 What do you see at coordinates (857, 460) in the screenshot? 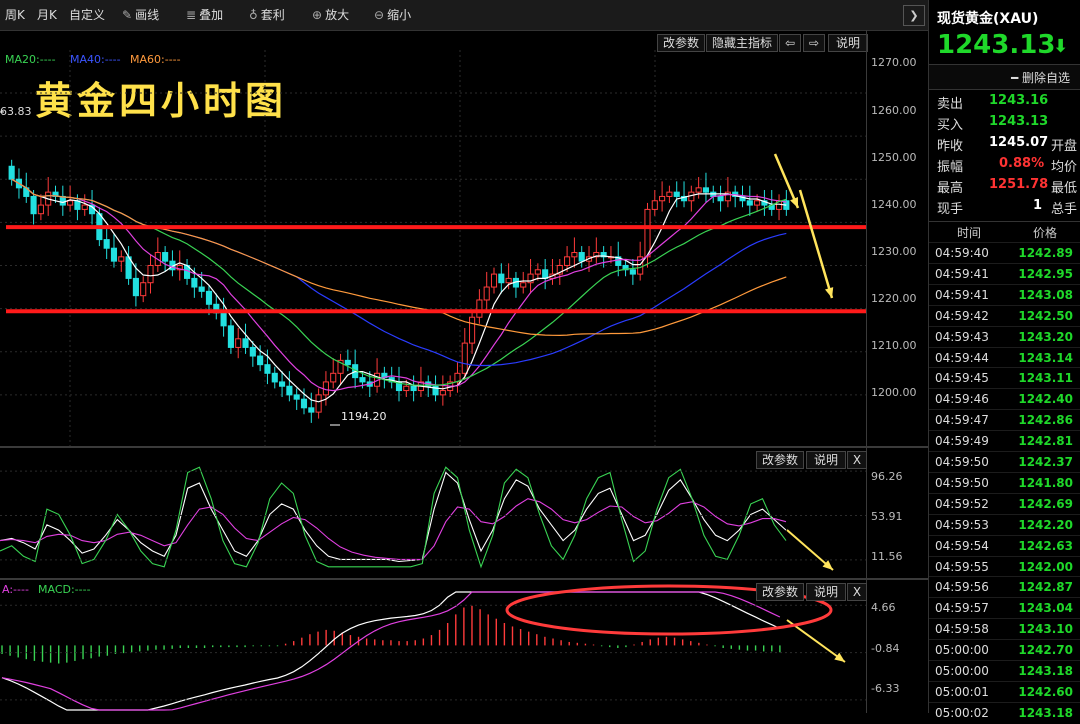
I see `kd-close-button: X` at bounding box center [857, 460].